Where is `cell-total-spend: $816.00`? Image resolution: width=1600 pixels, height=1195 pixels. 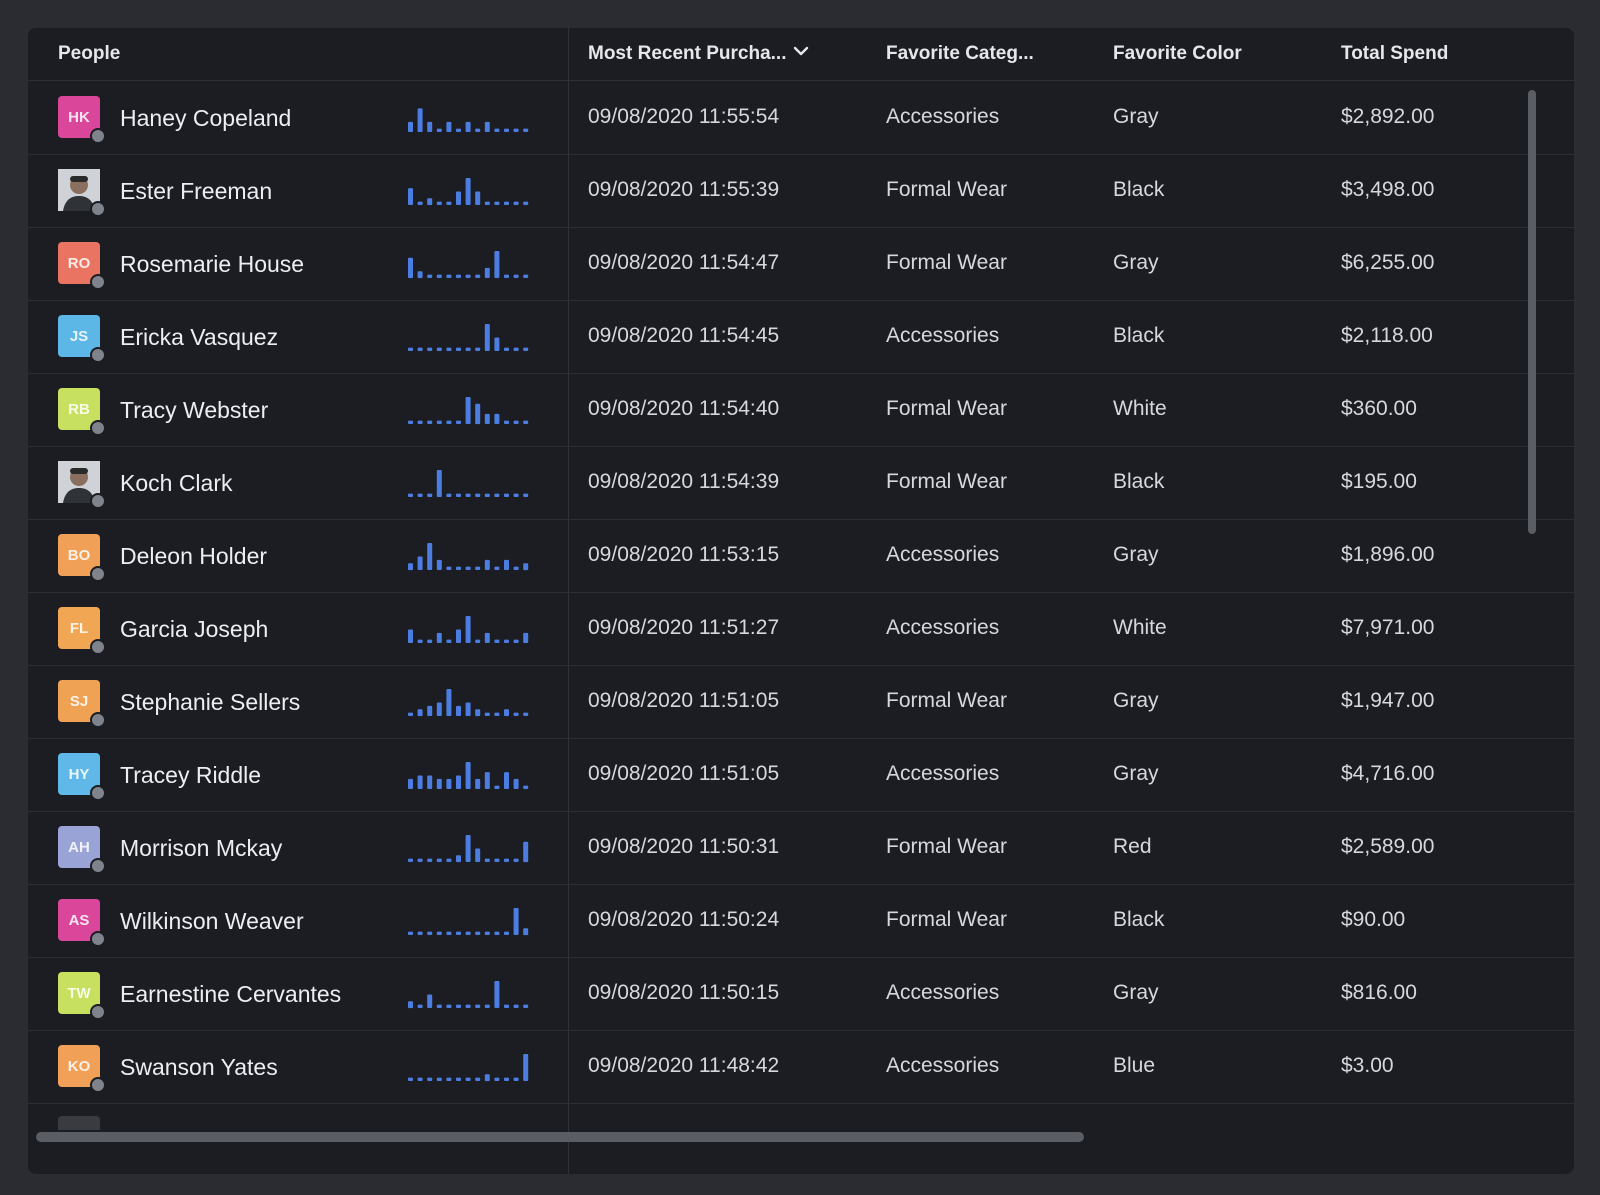 cell-total-spend: $816.00 is located at coordinates (1379, 994).